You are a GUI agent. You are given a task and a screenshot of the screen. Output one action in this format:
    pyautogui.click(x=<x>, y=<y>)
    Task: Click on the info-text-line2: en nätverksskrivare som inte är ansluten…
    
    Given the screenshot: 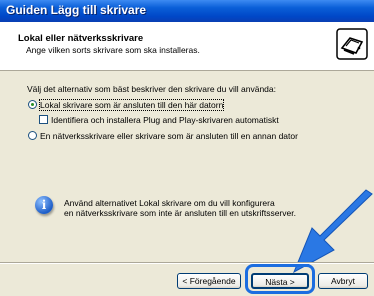 What is the action you would take?
    pyautogui.click(x=180, y=213)
    